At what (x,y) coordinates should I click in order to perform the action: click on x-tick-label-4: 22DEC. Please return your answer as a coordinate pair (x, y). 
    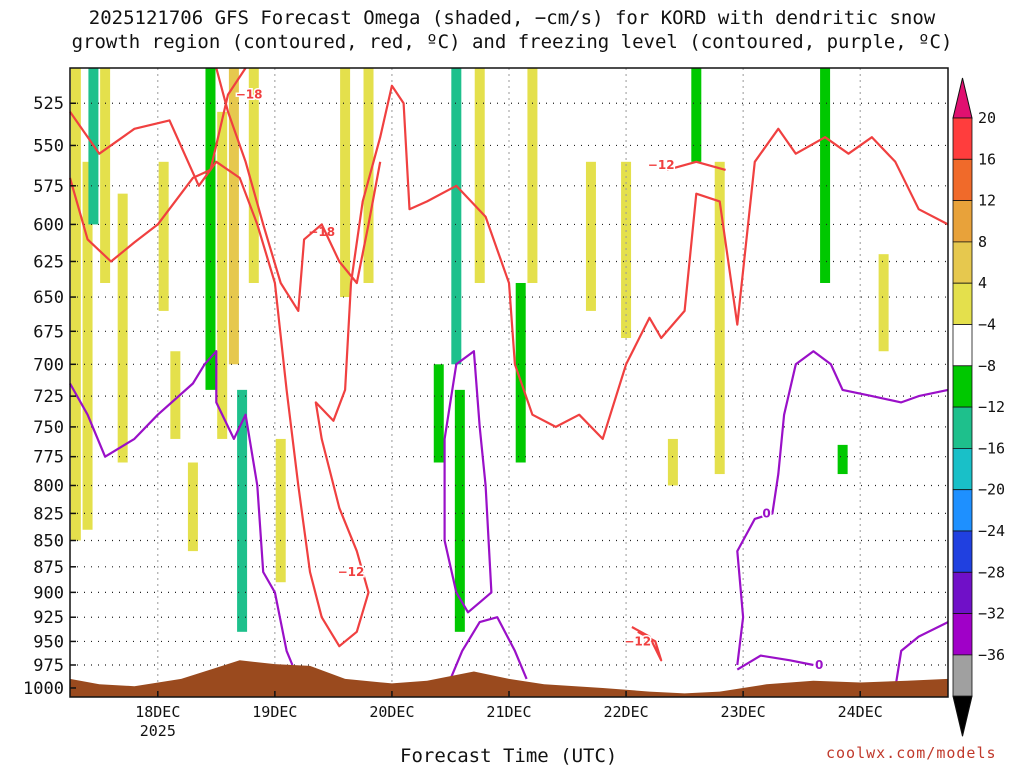
    Looking at the image, I should click on (625, 712).